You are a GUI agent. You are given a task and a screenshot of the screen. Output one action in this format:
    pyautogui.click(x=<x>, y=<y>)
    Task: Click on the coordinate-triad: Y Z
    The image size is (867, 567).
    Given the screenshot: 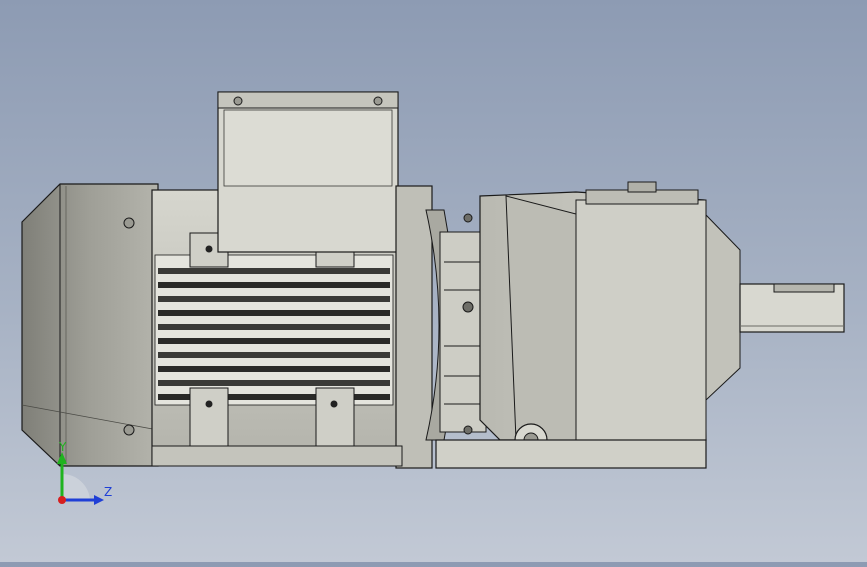 What is the action you would take?
    pyautogui.click(x=80, y=476)
    